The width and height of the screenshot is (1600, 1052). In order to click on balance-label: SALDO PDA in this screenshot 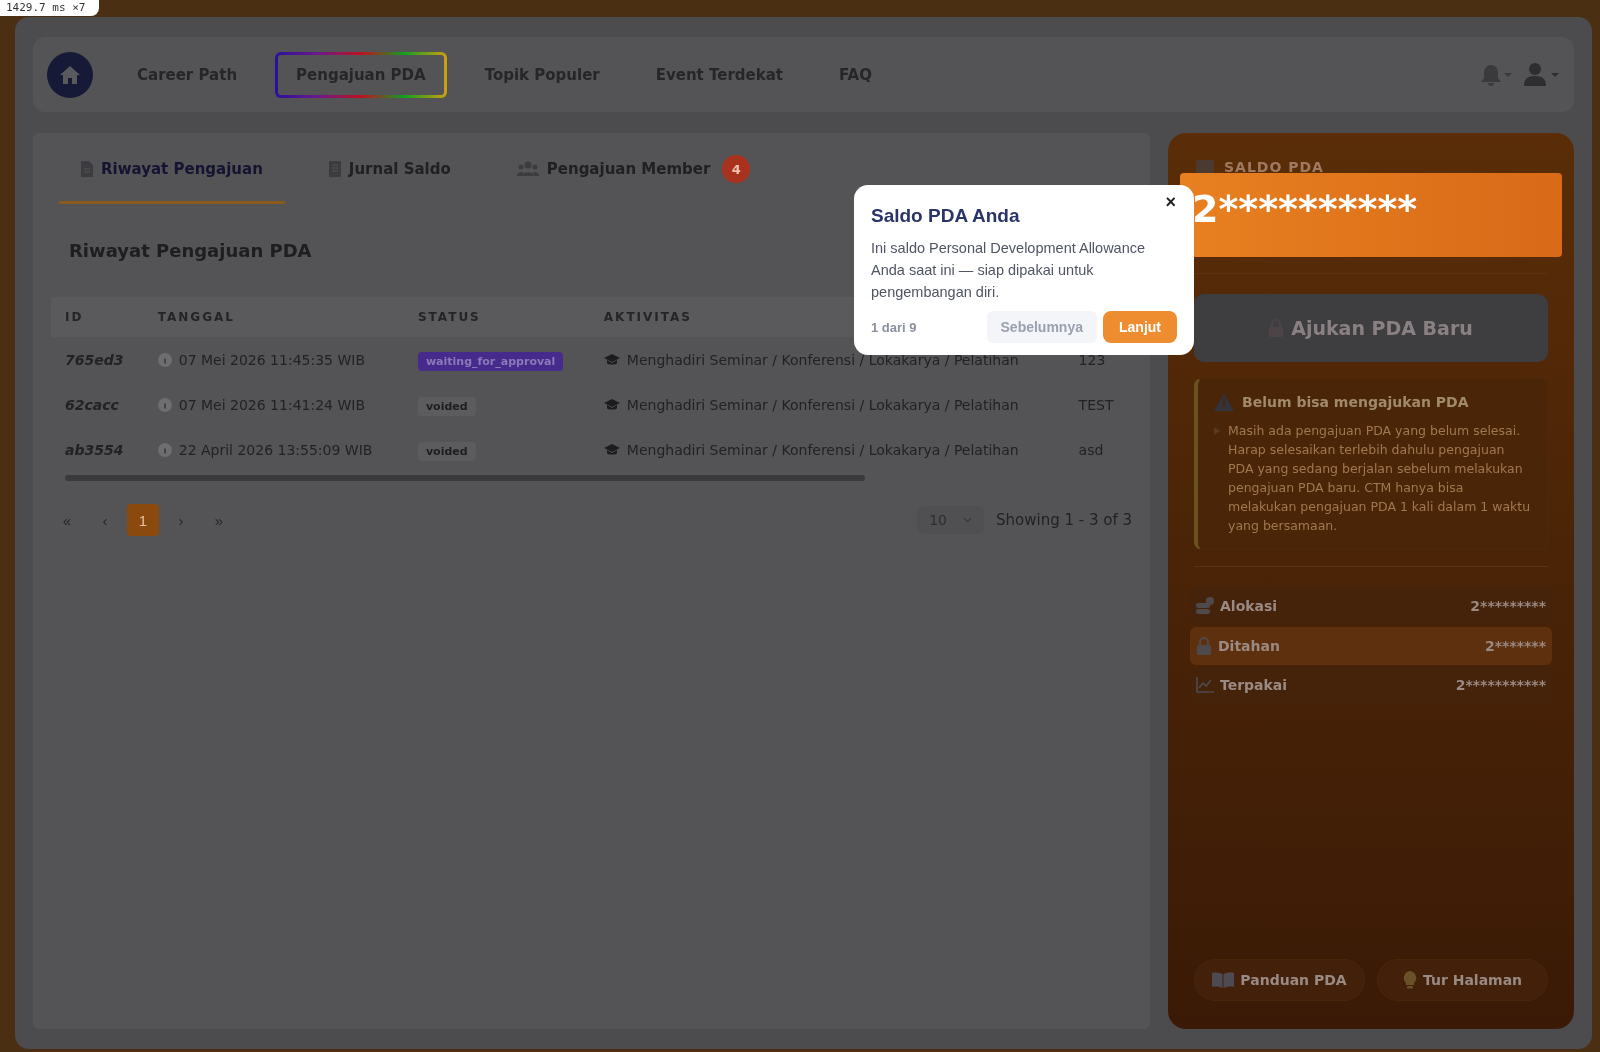, I will do `click(1274, 167)`.